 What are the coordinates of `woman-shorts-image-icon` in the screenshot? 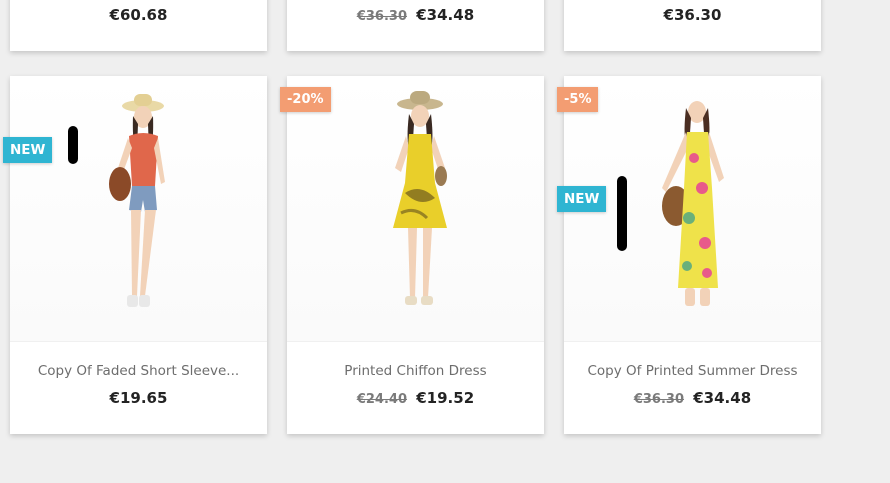 It's located at (137, 200).